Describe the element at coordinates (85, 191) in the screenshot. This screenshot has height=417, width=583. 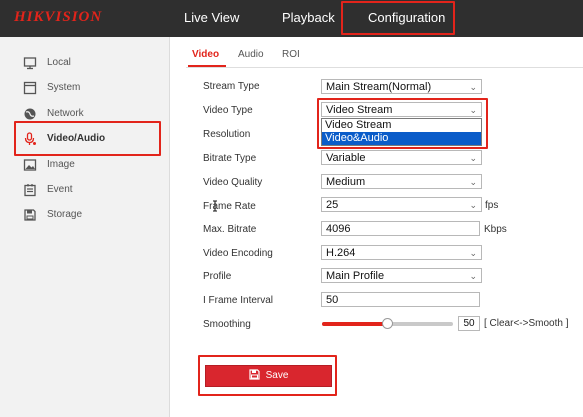
I see `sidebar-item-event: Event` at that location.